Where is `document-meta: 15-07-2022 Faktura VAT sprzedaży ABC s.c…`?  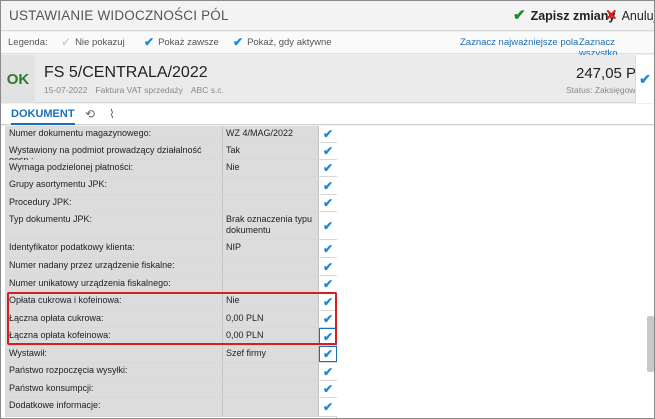
document-meta: 15-07-2022 Faktura VAT sprzedaży ABC s.c… is located at coordinates (134, 90).